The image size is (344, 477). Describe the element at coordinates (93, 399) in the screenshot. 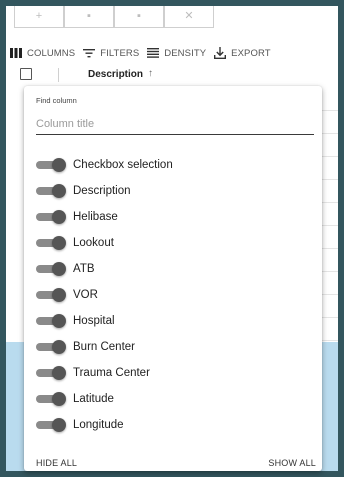

I see `column-toggle-label: Latitude` at that location.